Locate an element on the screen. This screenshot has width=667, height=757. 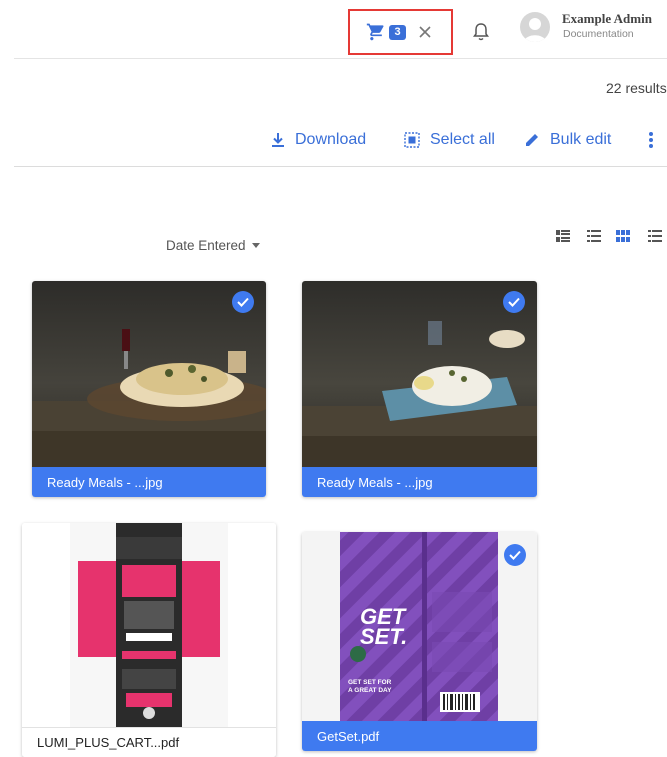
asset-card: LUMI_PLUS_CART...pdf is located at coordinates (149, 640).